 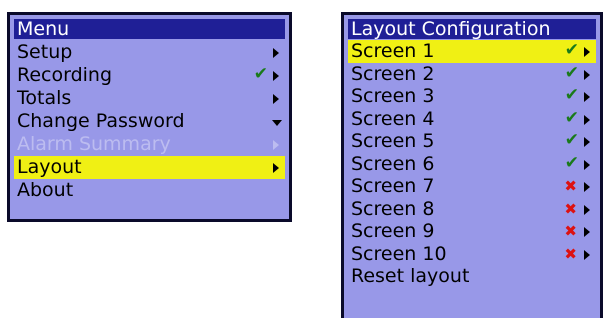 What do you see at coordinates (393, 141) in the screenshot?
I see `screen-label: Screen 5` at bounding box center [393, 141].